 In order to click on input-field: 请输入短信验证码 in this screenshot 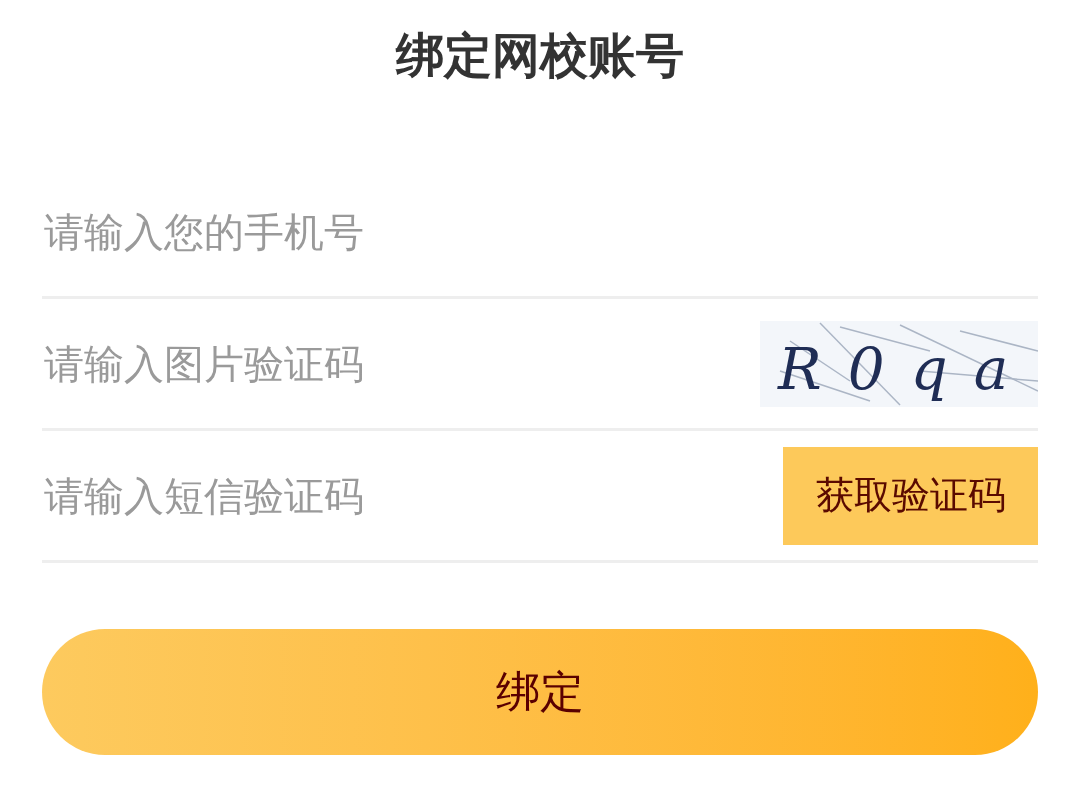, I will do `click(412, 495)`.